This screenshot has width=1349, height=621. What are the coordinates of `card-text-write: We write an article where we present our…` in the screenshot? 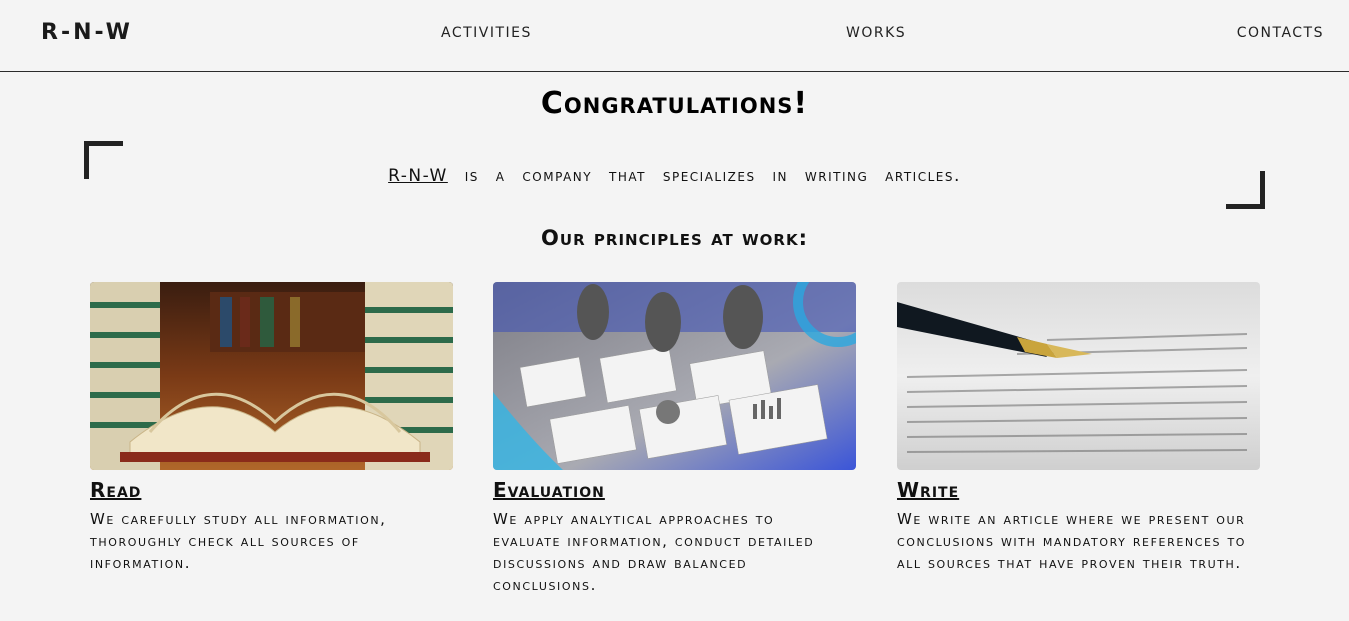 It's located at (1072, 541).